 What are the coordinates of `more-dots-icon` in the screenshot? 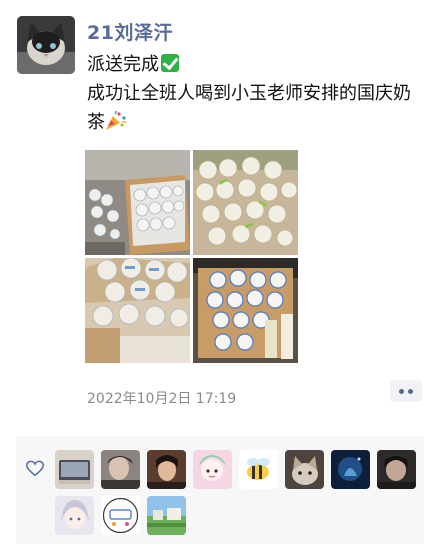 It's located at (406, 391).